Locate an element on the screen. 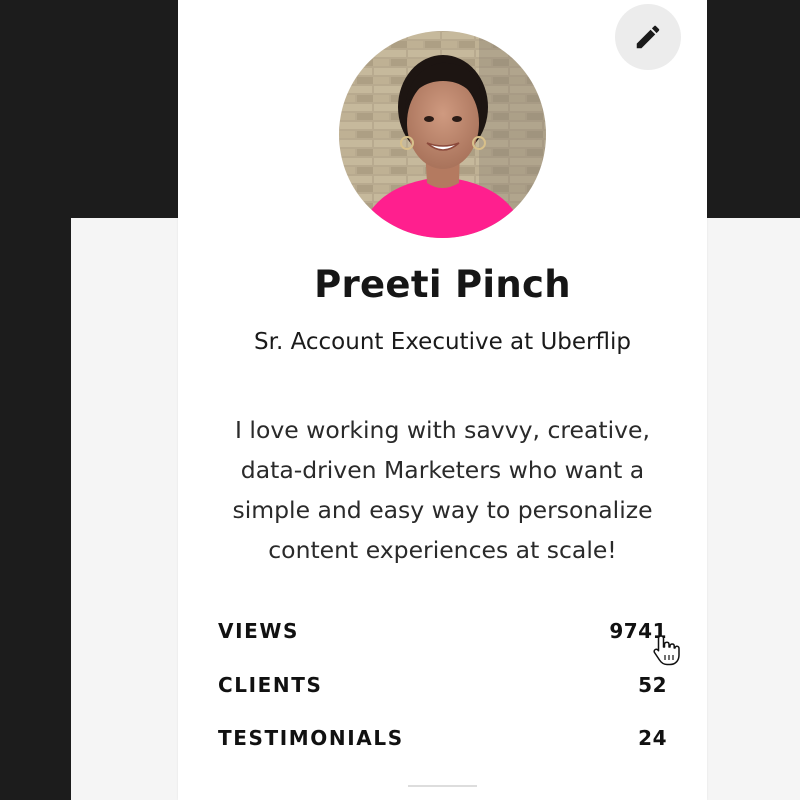  bio-line: I love working with savvy, creative, is located at coordinates (442, 430).